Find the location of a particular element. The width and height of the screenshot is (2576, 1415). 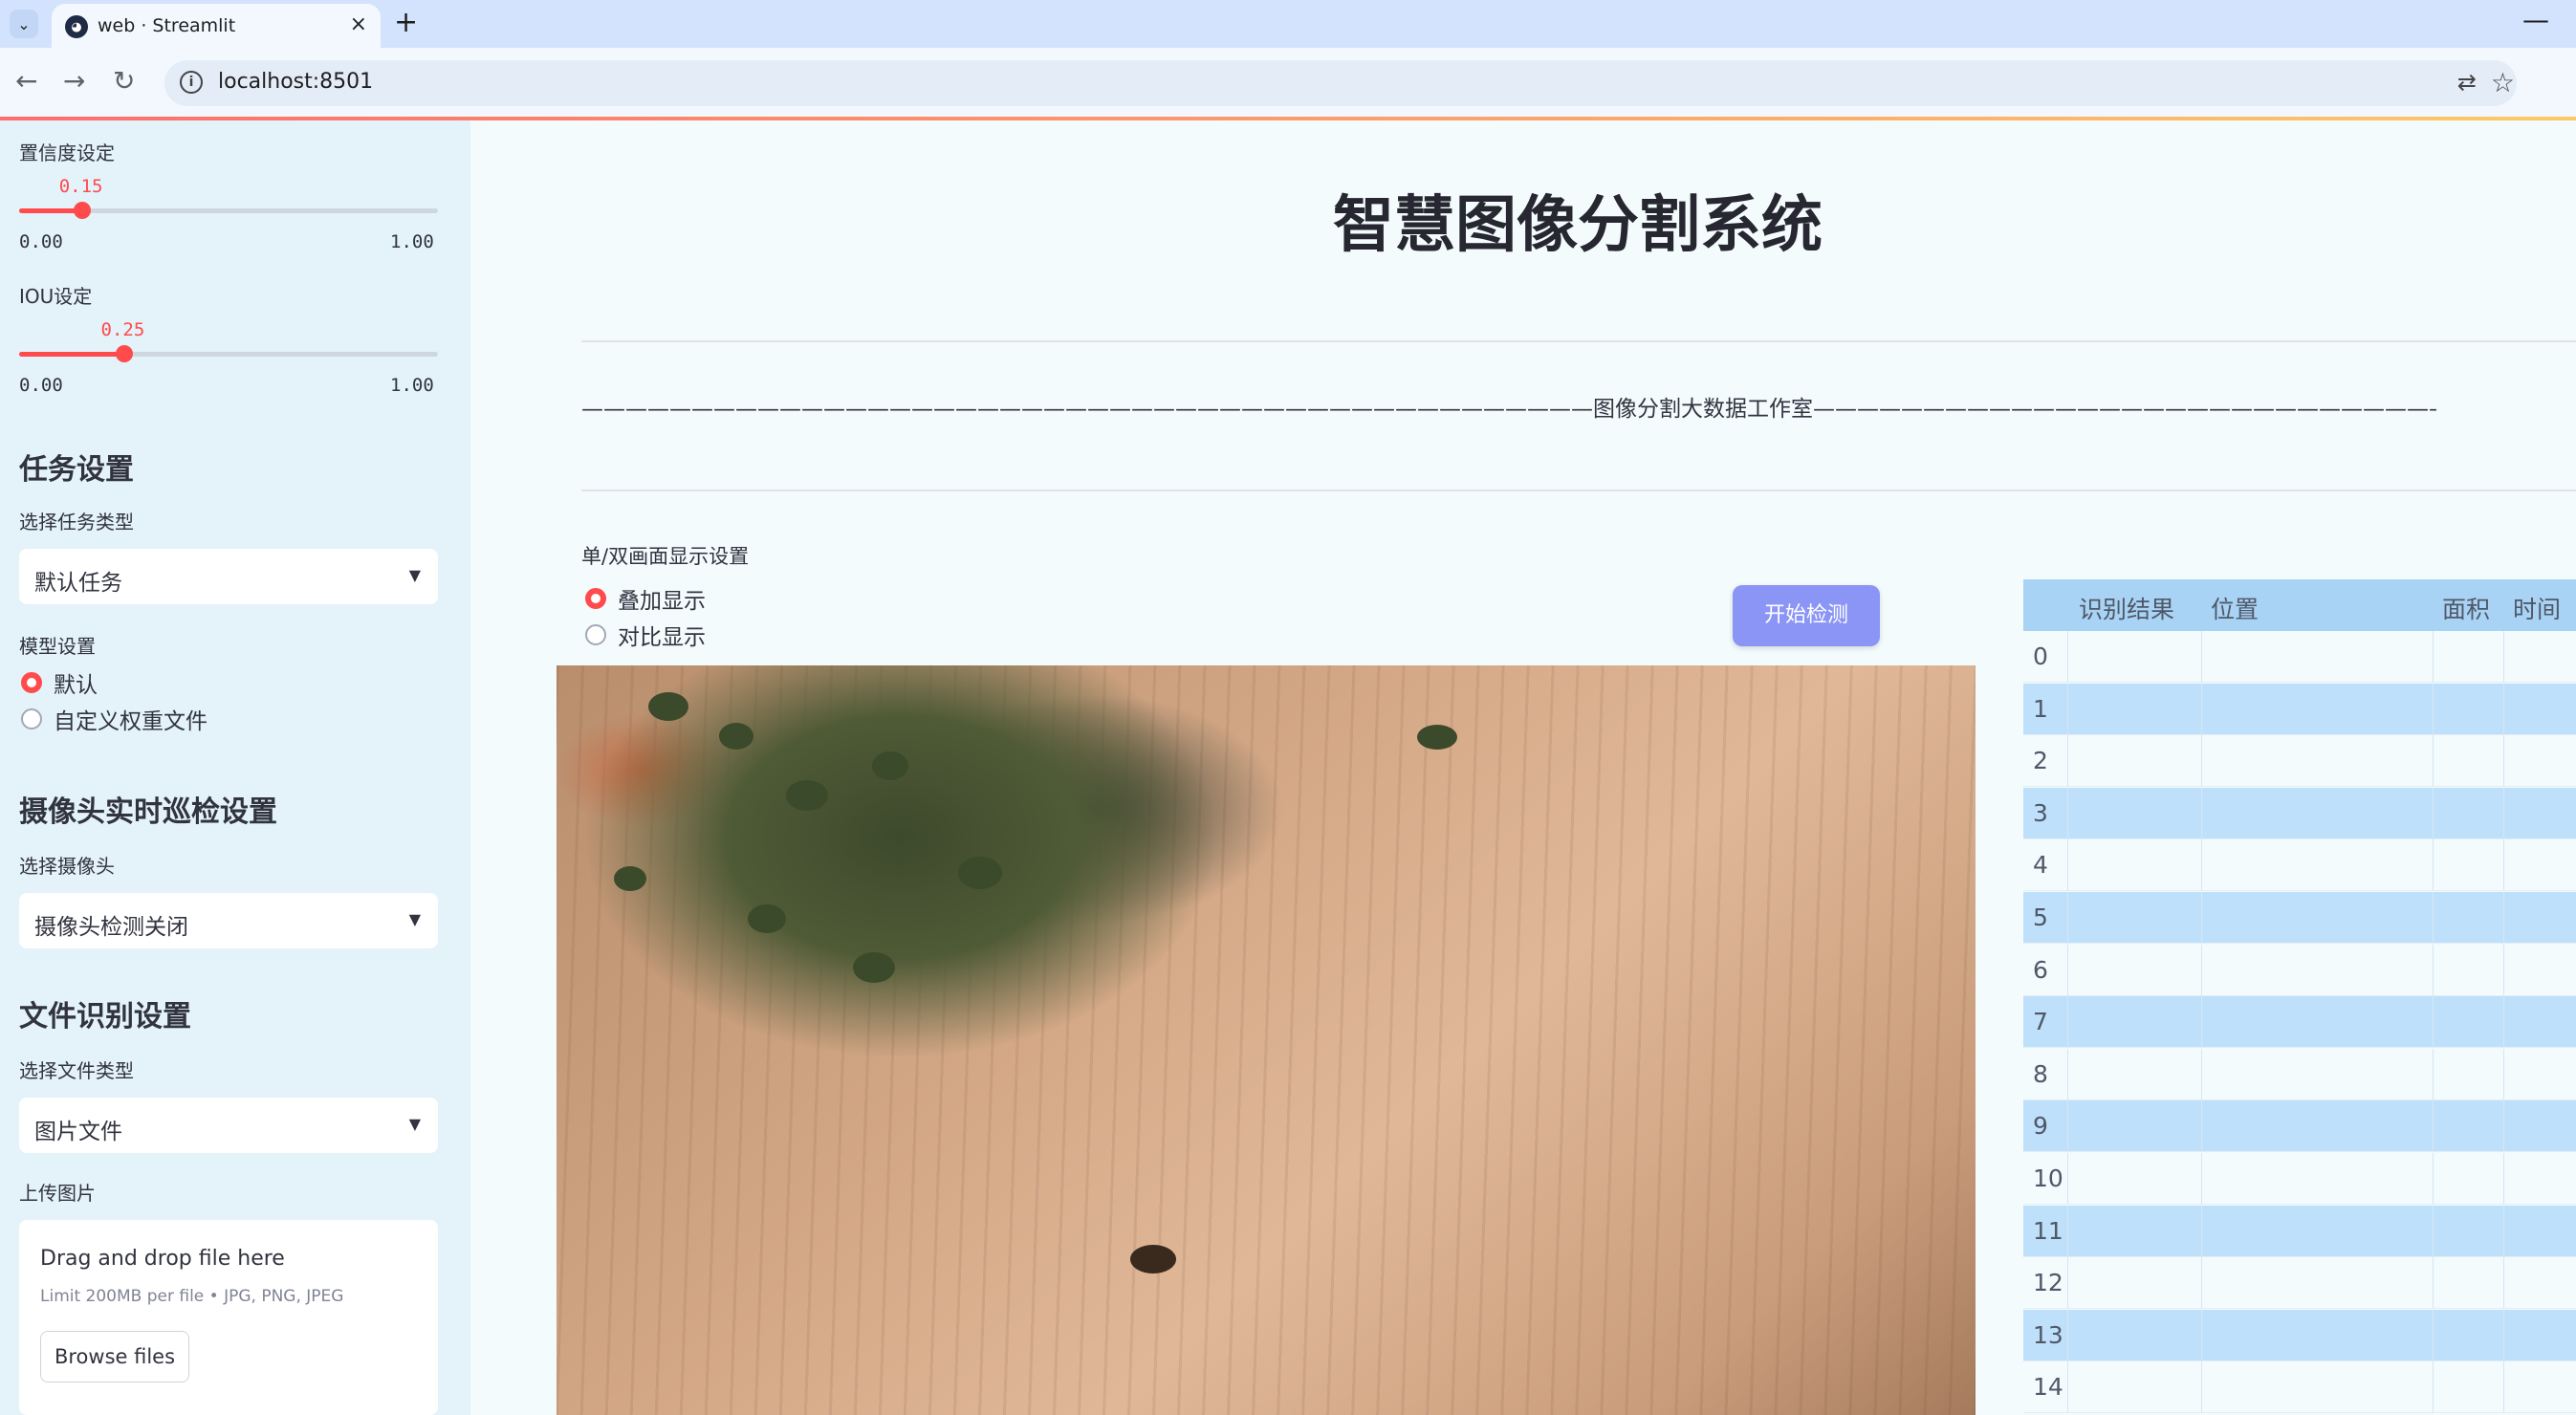

table-row: 6 is located at coordinates (2299, 970).